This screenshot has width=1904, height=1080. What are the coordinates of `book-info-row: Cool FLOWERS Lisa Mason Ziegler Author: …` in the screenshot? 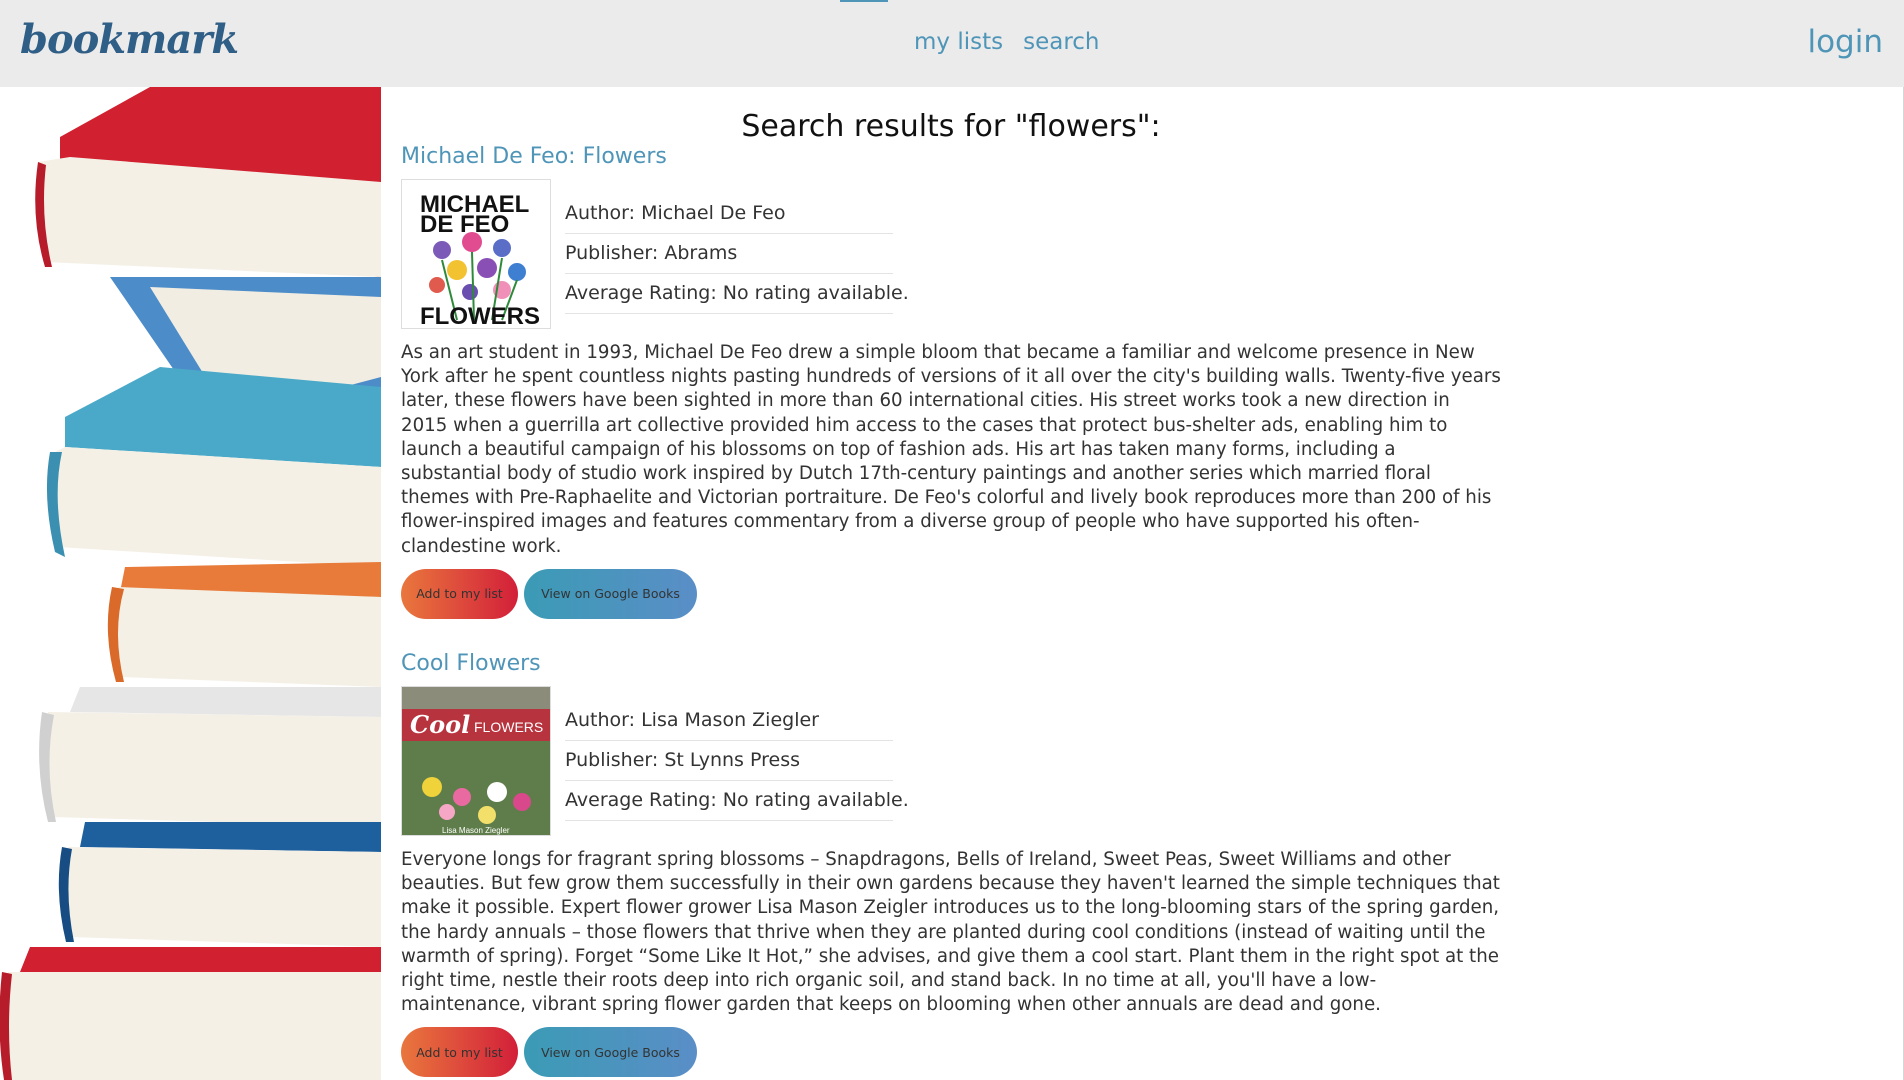 It's located at (951, 761).